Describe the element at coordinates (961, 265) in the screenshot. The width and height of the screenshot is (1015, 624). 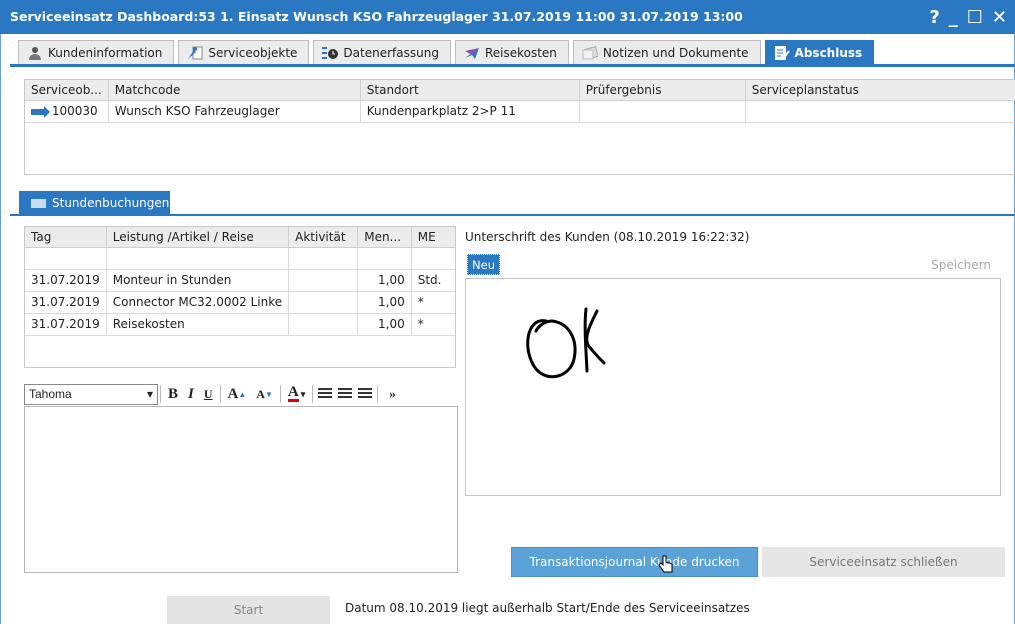
I see `save-signature-button: Speichern` at that location.